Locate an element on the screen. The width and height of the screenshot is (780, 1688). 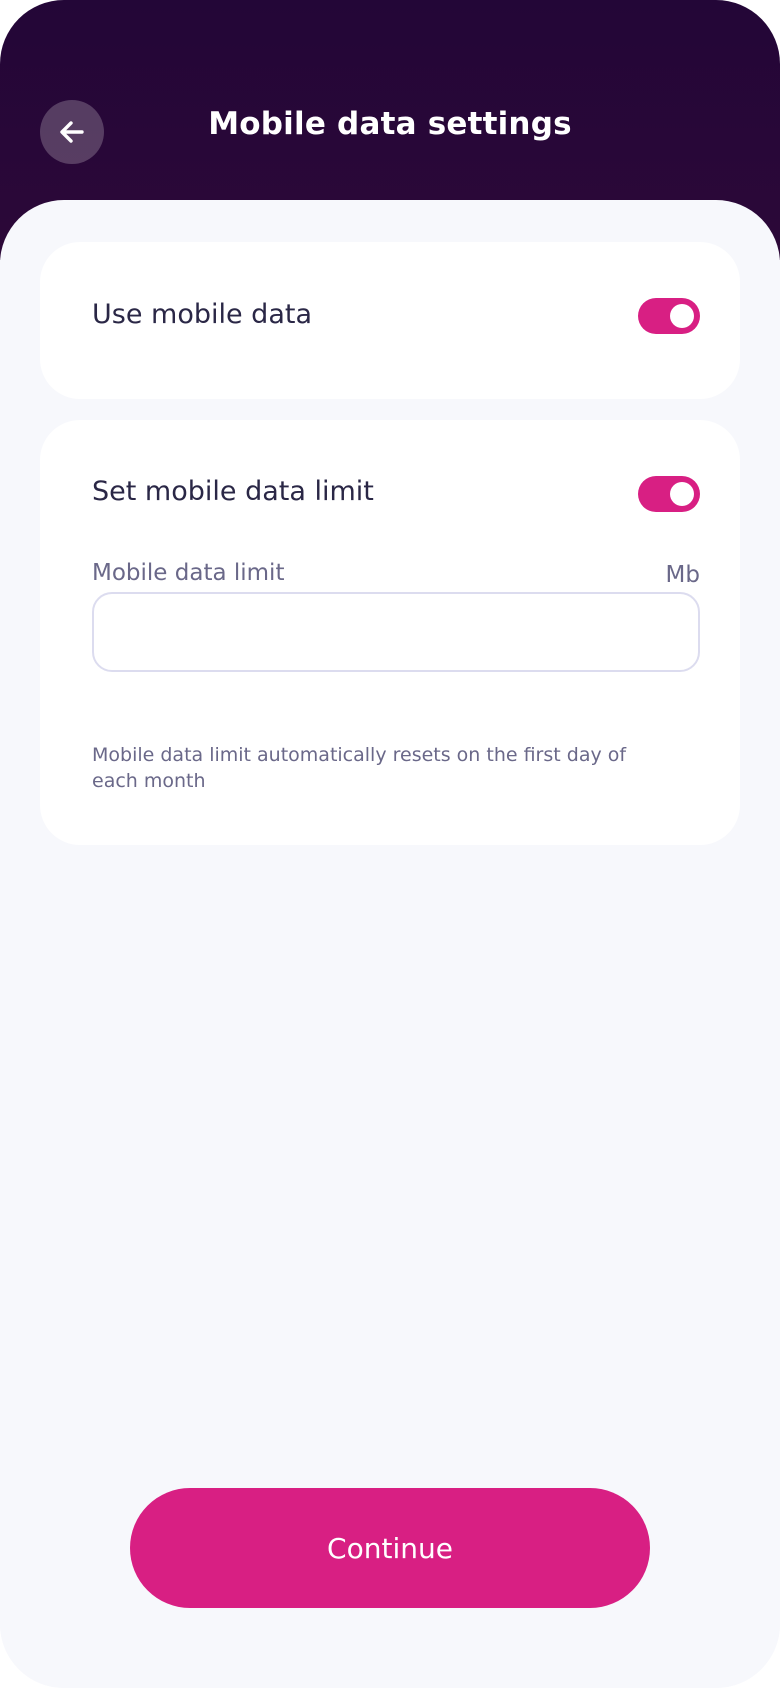
use-mobile-data-card: Use mobile data is located at coordinates (390, 320).